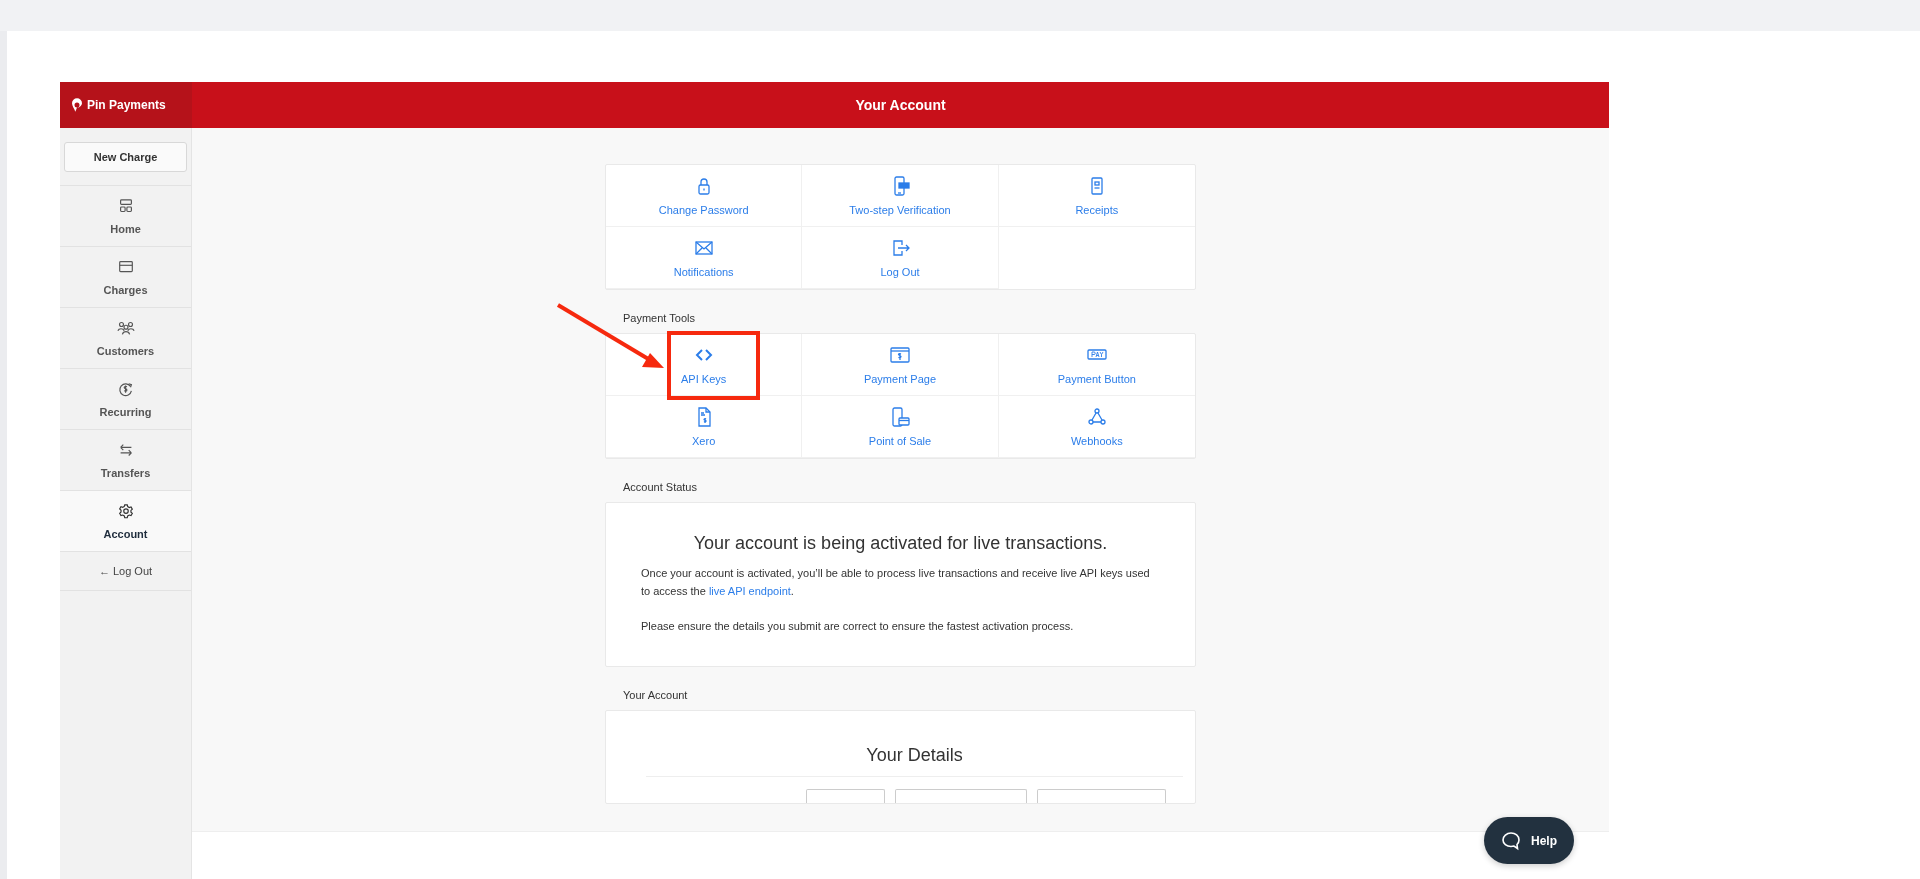 The width and height of the screenshot is (1920, 879). What do you see at coordinates (900, 247) in the screenshot?
I see `exit-icon` at bounding box center [900, 247].